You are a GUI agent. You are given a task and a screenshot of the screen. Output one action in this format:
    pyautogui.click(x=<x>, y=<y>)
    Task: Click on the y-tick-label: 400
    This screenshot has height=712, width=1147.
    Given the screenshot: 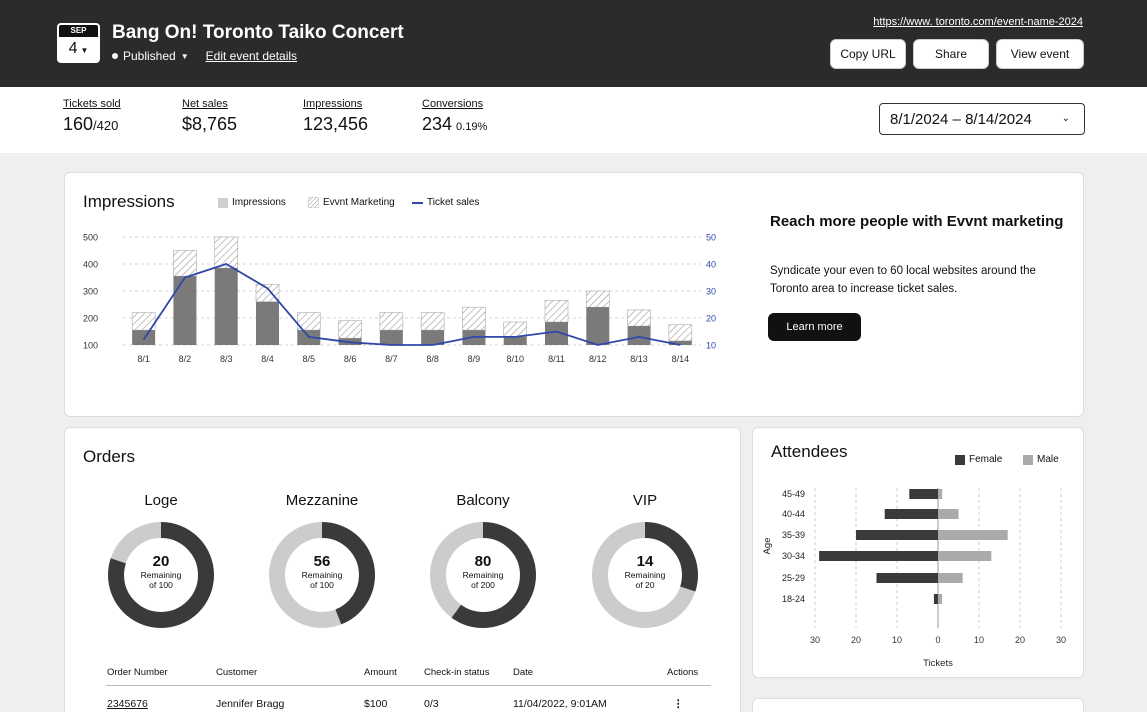 What is the action you would take?
    pyautogui.click(x=90, y=265)
    